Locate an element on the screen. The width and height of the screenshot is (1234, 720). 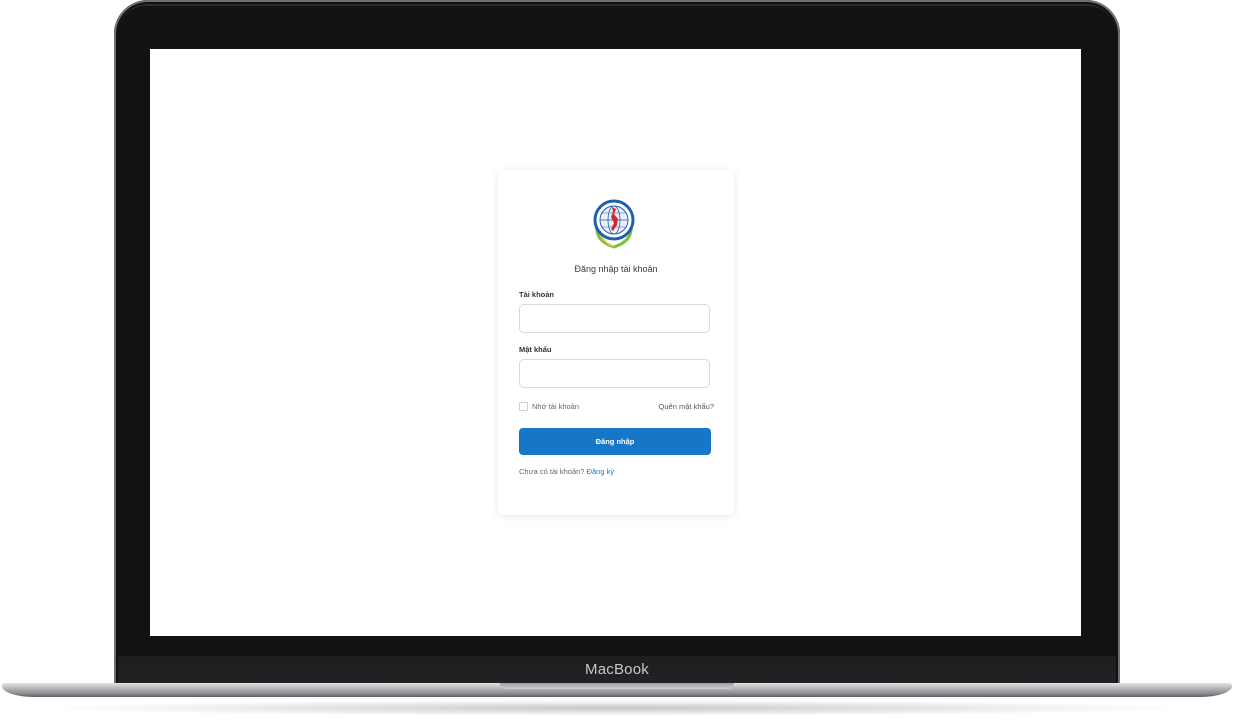
floor-shadow is located at coordinates (617, 708).